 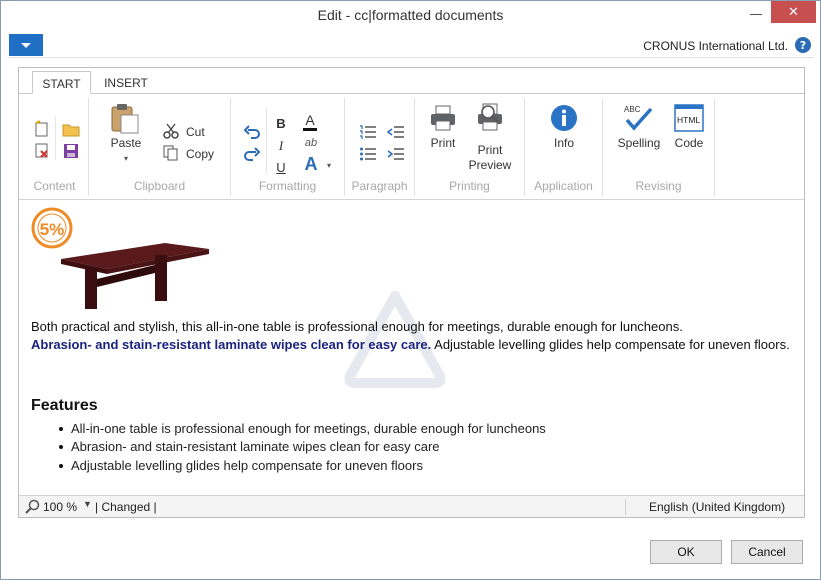 I want to click on bold-button: B, so click(x=281, y=123).